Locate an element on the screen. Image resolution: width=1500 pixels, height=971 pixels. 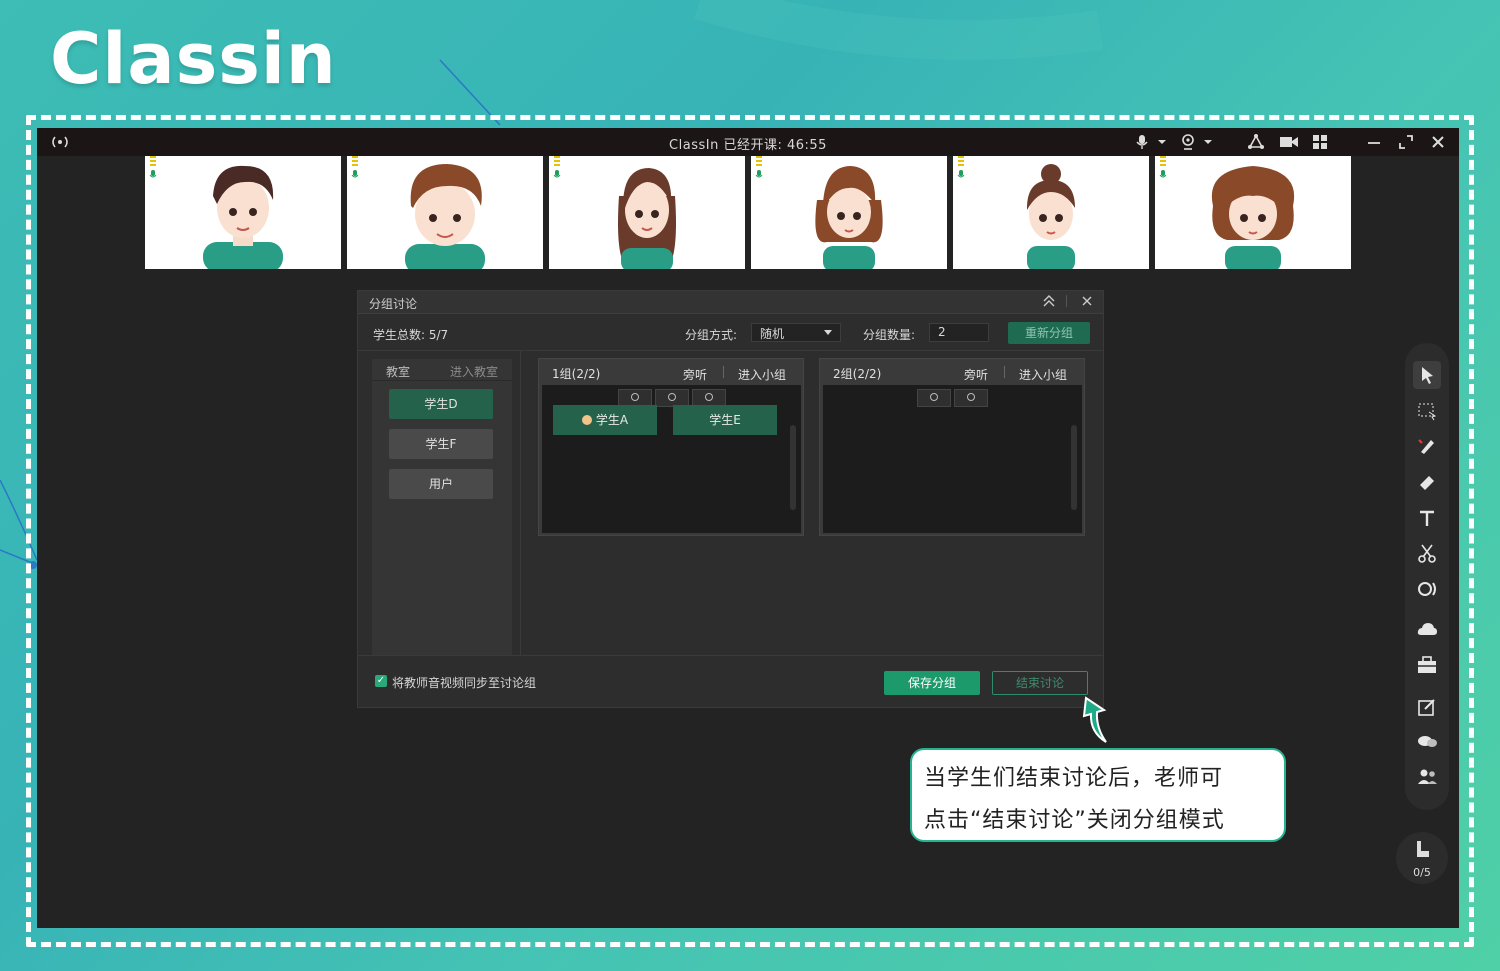
regroup-button: 重新分组 is located at coordinates (1049, 333).